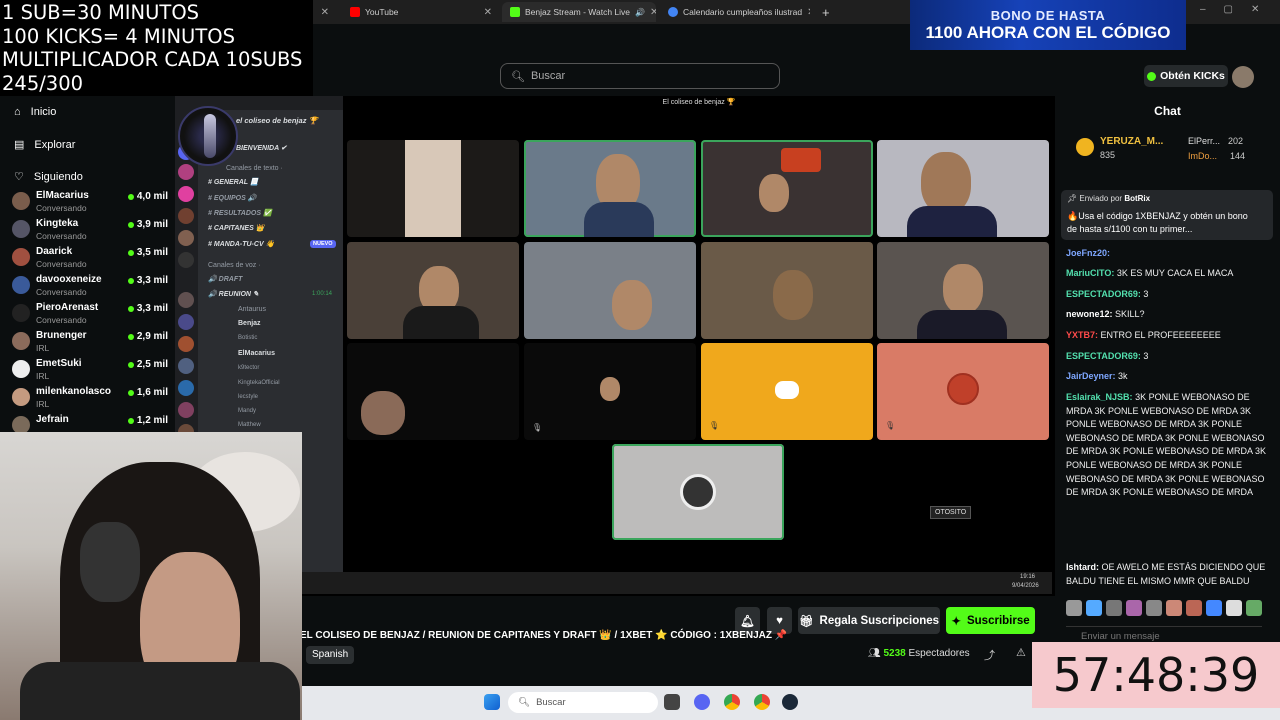 The height and width of the screenshot is (720, 1280). Describe the element at coordinates (702, 702) in the screenshot. I see `discord-app-icon` at that location.